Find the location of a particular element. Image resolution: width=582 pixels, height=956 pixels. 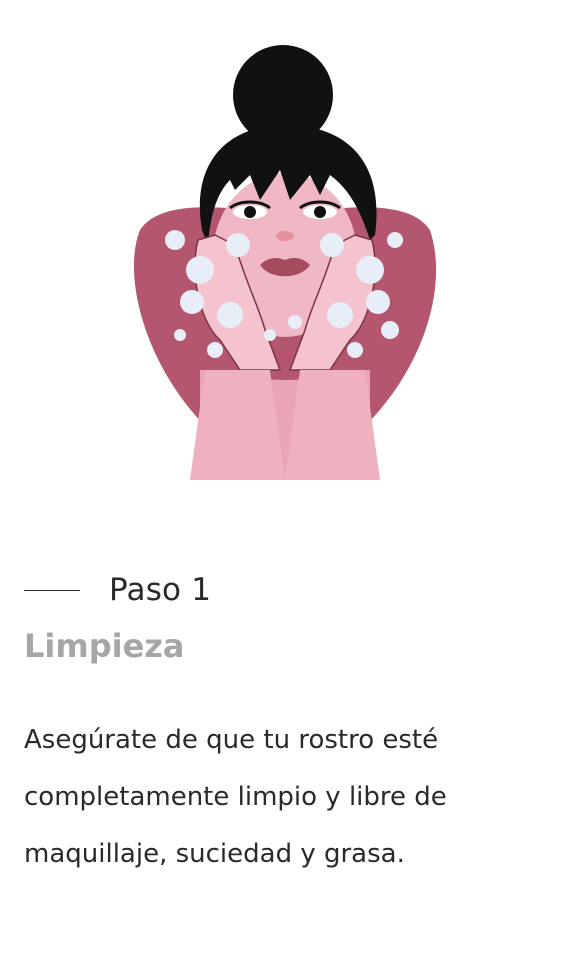

step-divider-line is located at coordinates (52, 590).